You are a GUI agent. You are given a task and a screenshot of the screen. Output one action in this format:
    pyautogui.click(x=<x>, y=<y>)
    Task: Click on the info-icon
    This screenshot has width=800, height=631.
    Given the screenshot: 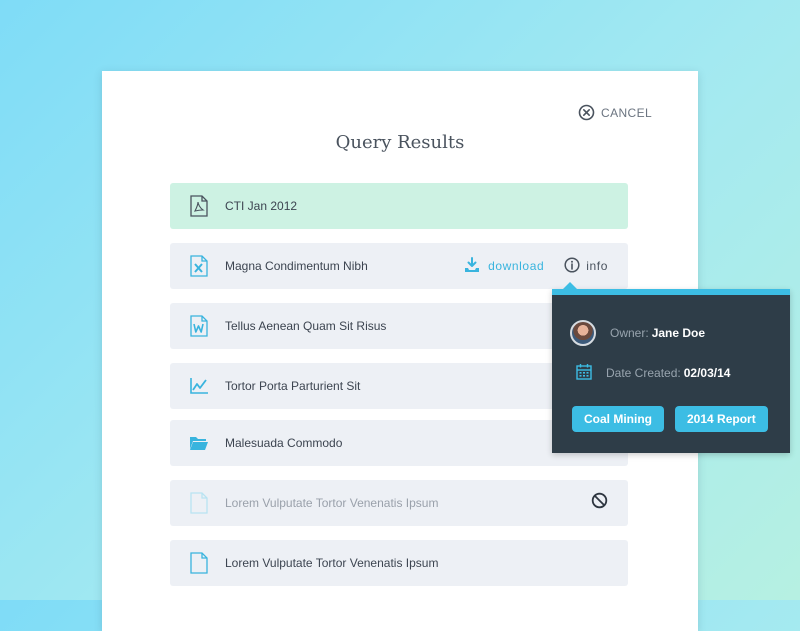 What is the action you would take?
    pyautogui.click(x=572, y=266)
    